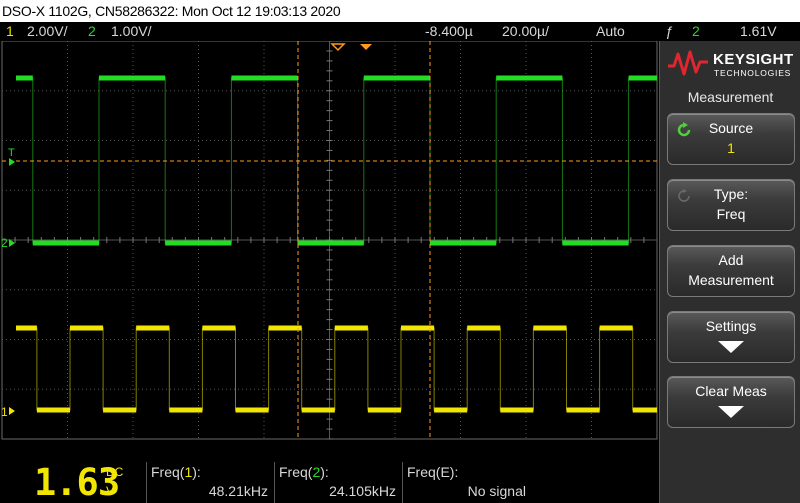 Image resolution: width=800 pixels, height=503 pixels. What do you see at coordinates (362, 491) in the screenshot?
I see `freq-ch2-value: 24.105kHz` at bounding box center [362, 491].